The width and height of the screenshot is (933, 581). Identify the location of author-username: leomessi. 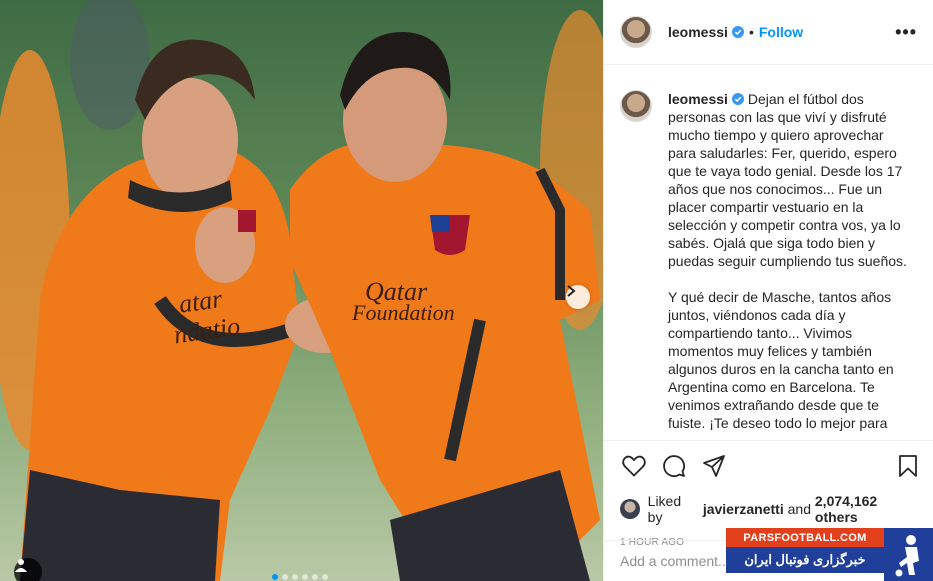
(698, 32).